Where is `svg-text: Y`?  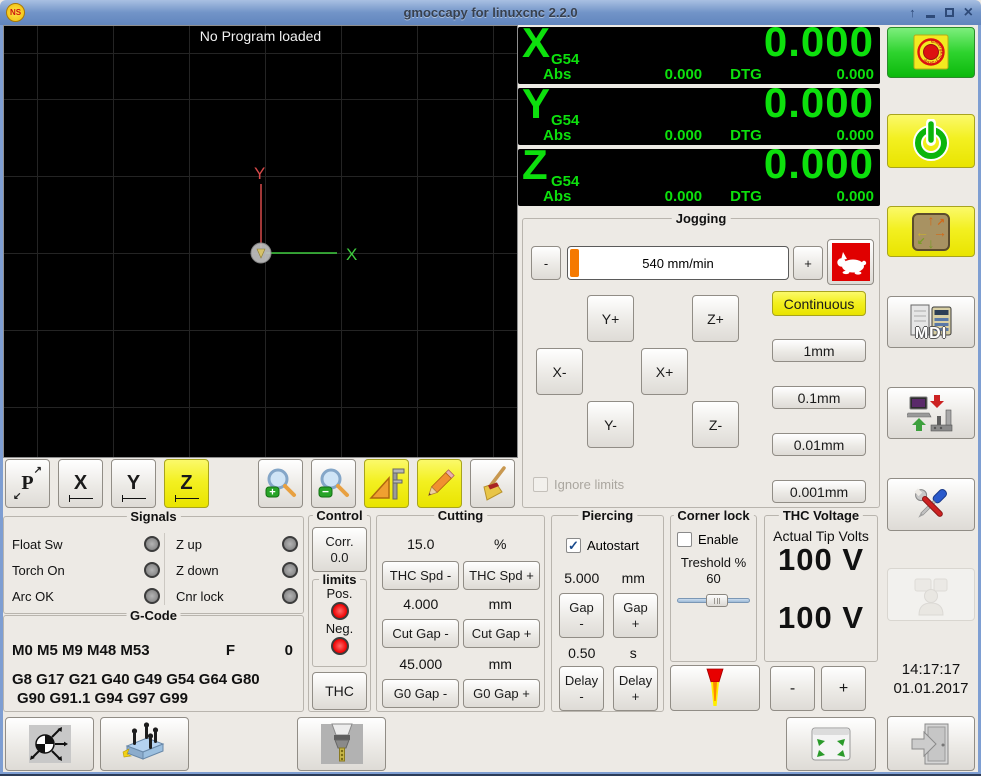 svg-text: Y is located at coordinates (259, 173).